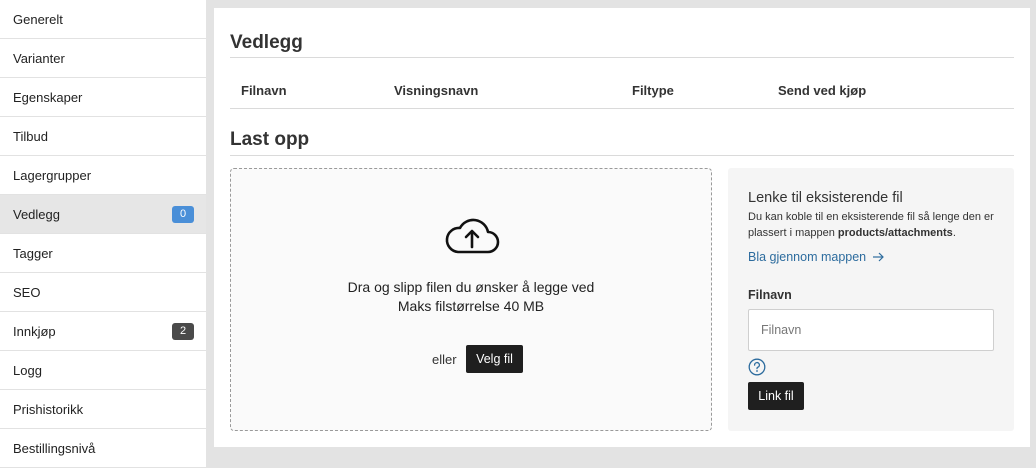 The height and width of the screenshot is (468, 1036). I want to click on sidebar-item-varianter: Varianter, so click(103, 58).